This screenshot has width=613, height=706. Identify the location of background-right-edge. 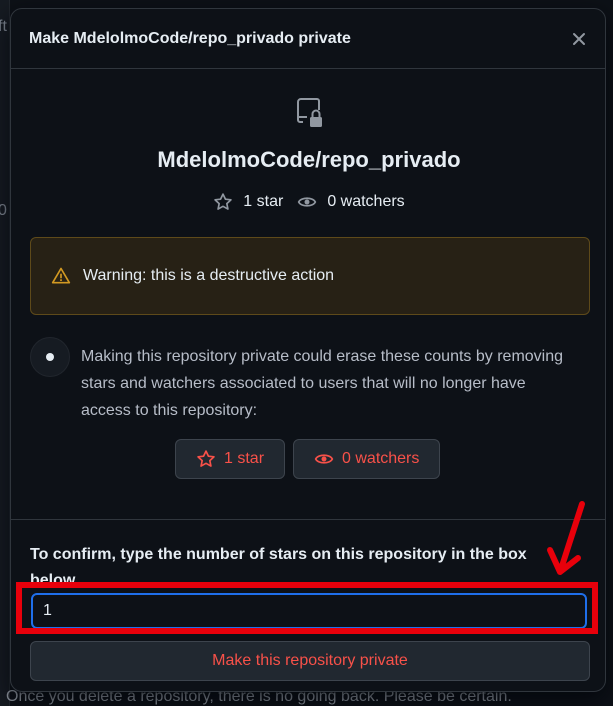
(609, 353).